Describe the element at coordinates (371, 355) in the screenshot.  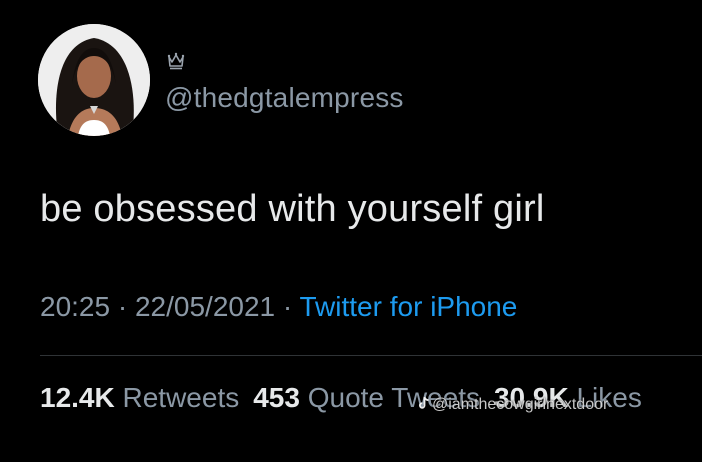
I see `divider` at that location.